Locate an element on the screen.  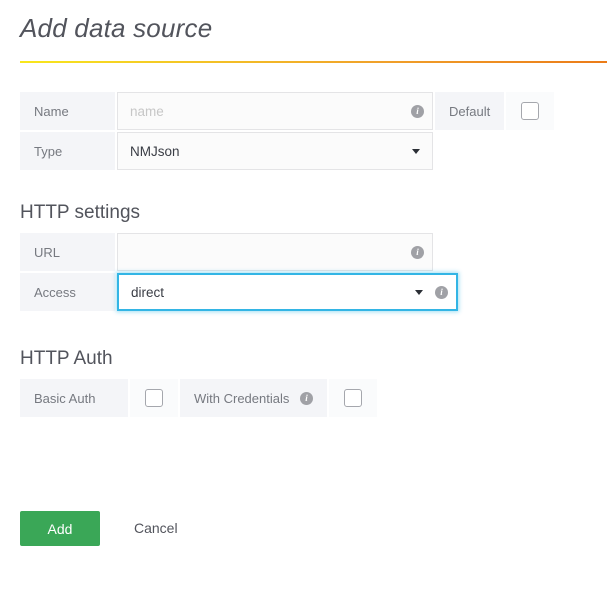
default-checkbox is located at coordinates (530, 111).